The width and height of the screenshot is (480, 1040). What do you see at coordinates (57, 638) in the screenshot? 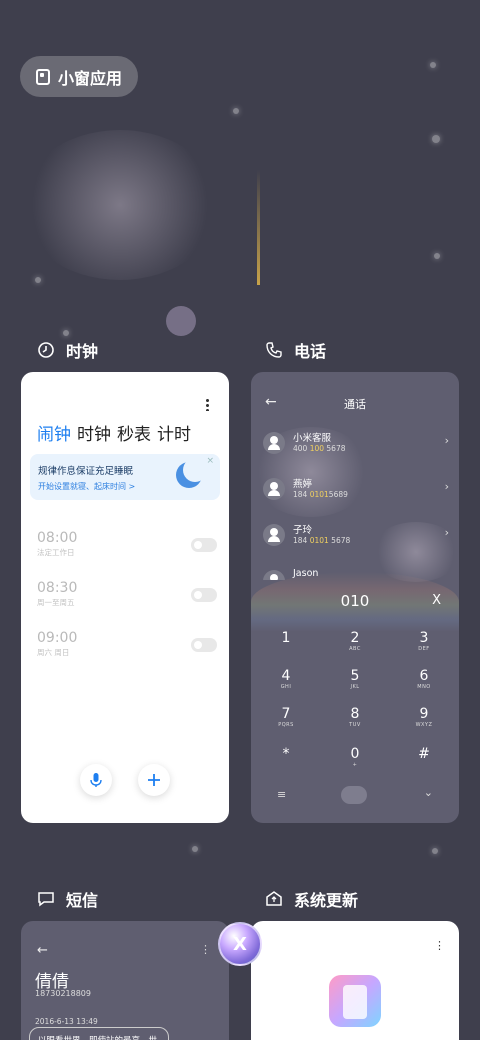
I see `alarm-time: 09:00` at bounding box center [57, 638].